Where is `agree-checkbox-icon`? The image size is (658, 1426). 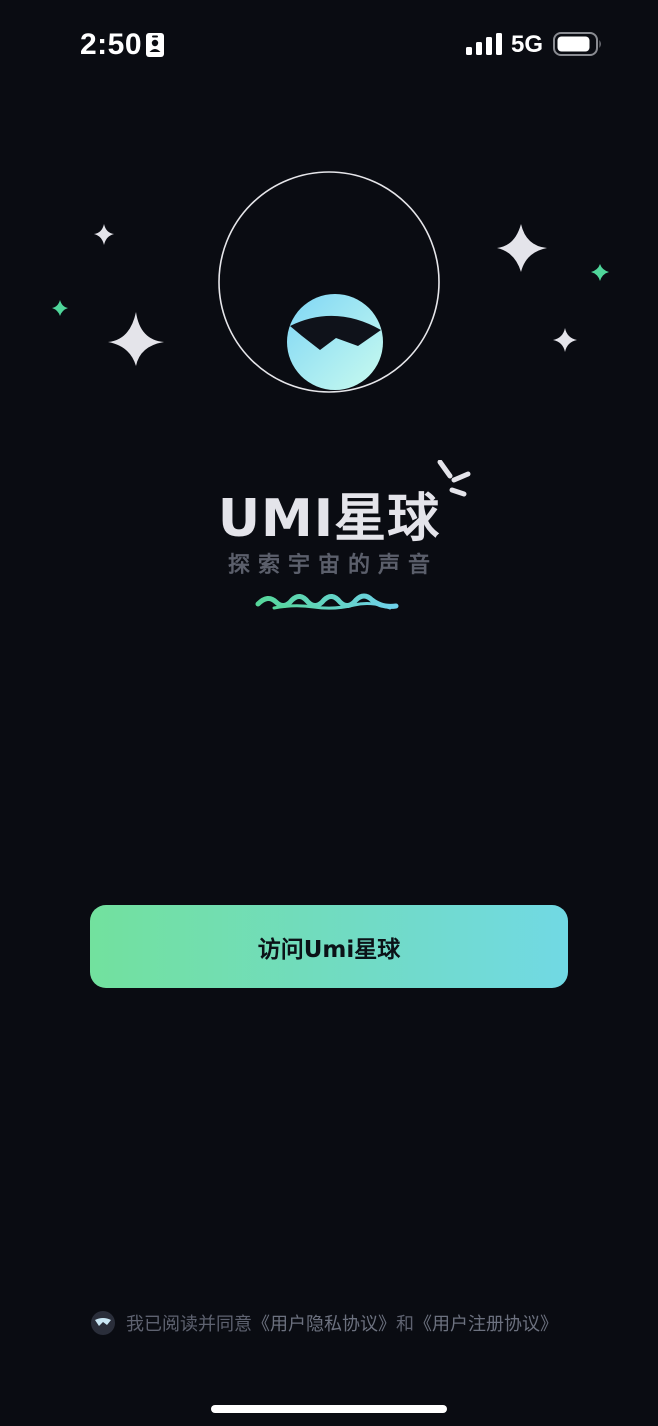 agree-checkbox-icon is located at coordinates (103, 1323).